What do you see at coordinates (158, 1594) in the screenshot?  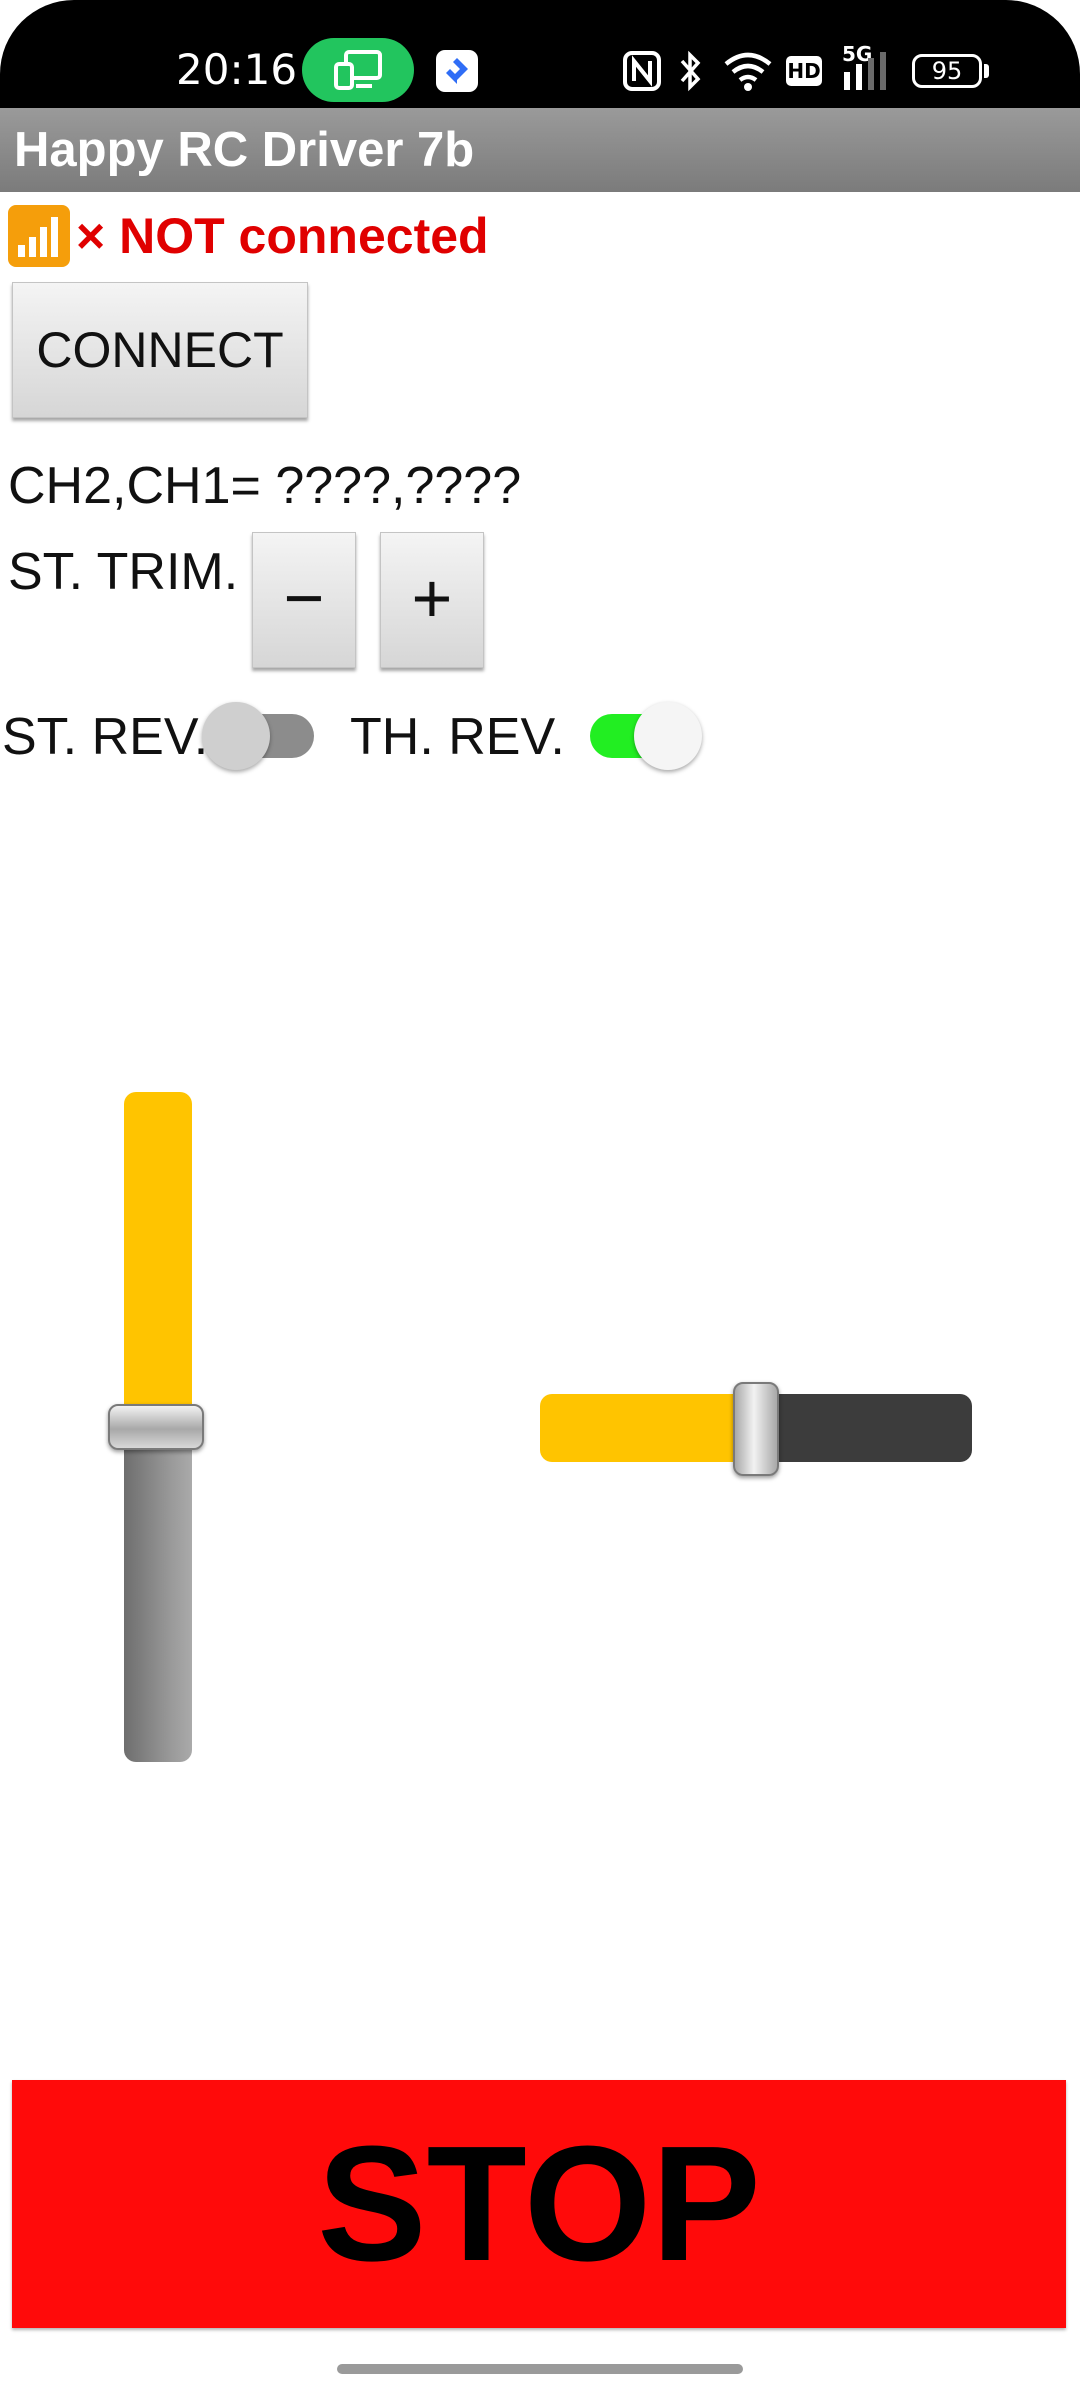 I see `throttle-slider-track` at bounding box center [158, 1594].